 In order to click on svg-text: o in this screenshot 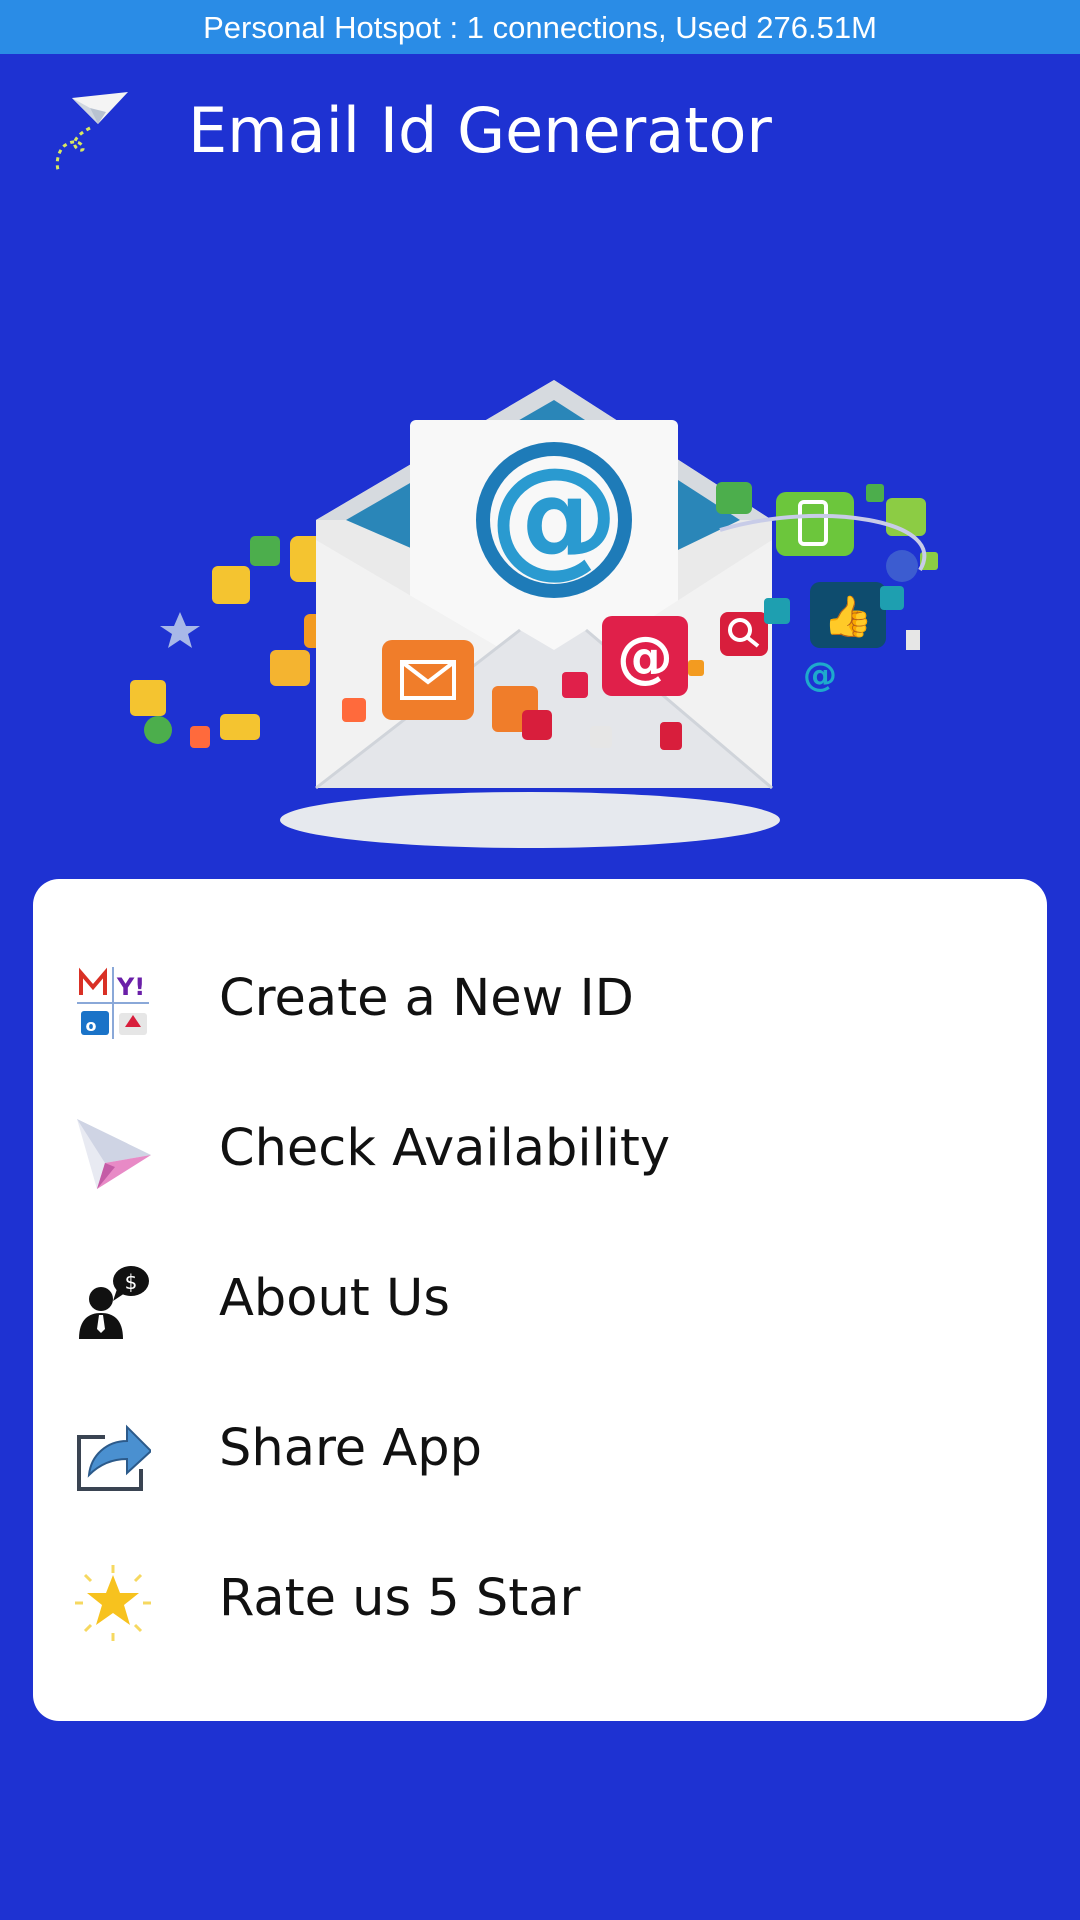, I will do `click(91, 1025)`.